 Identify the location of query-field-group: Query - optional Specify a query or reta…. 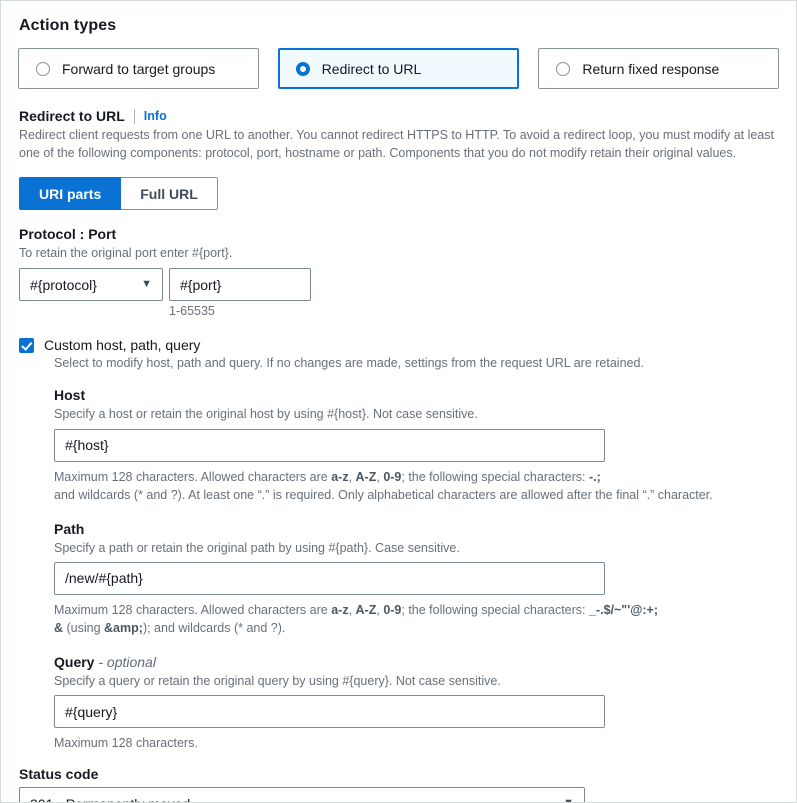
(416, 703).